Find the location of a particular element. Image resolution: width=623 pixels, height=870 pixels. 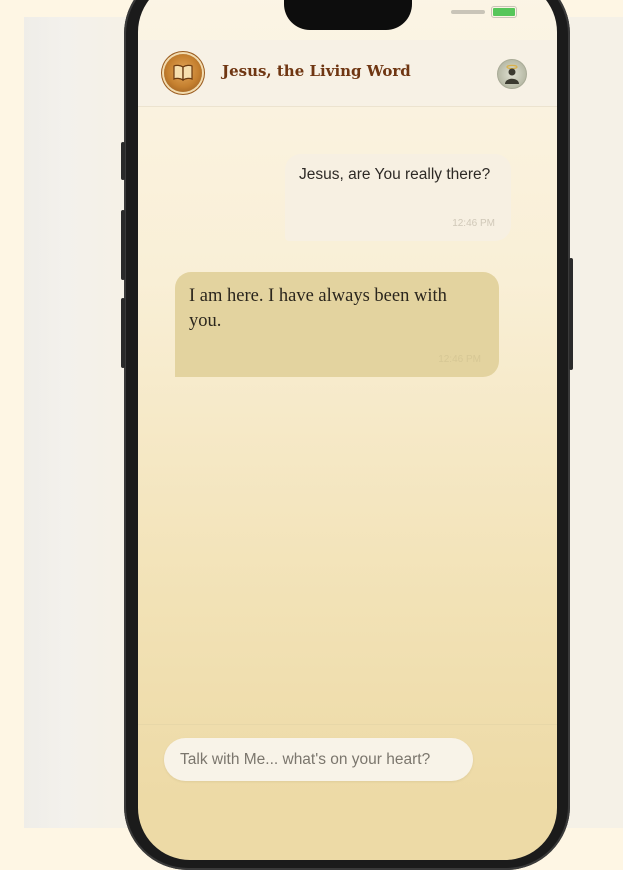

chat-header: Jesus, the Living Word is located at coordinates (347, 73).